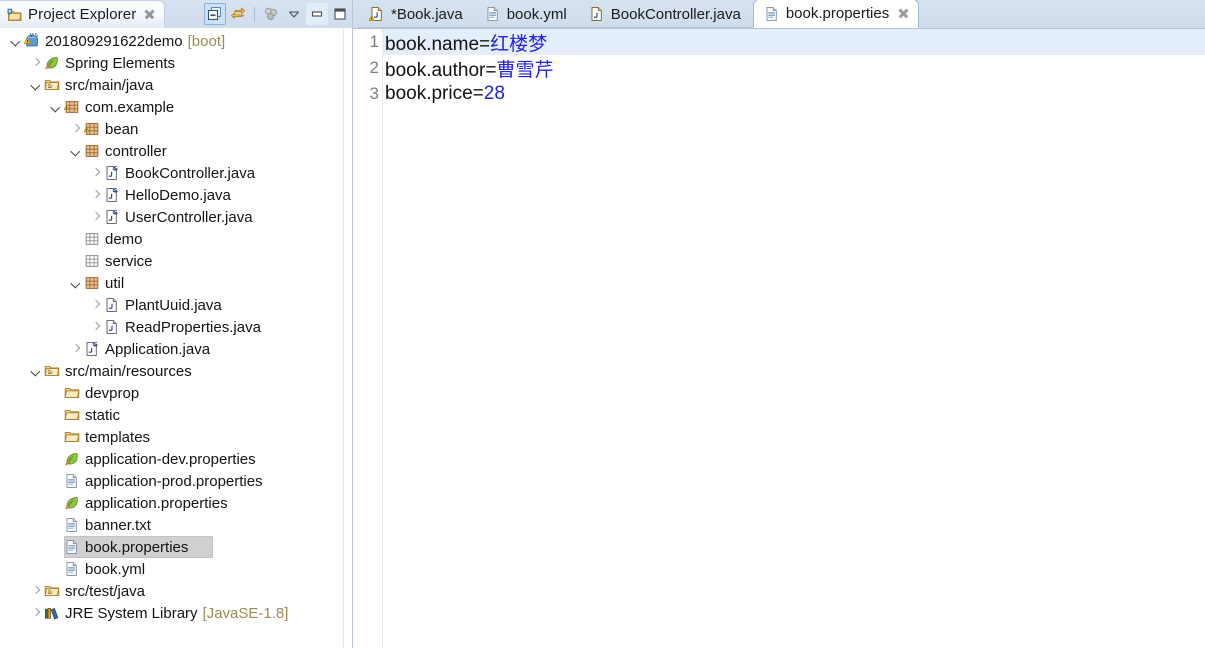  I want to click on tree-item: devprop, so click(176, 393).